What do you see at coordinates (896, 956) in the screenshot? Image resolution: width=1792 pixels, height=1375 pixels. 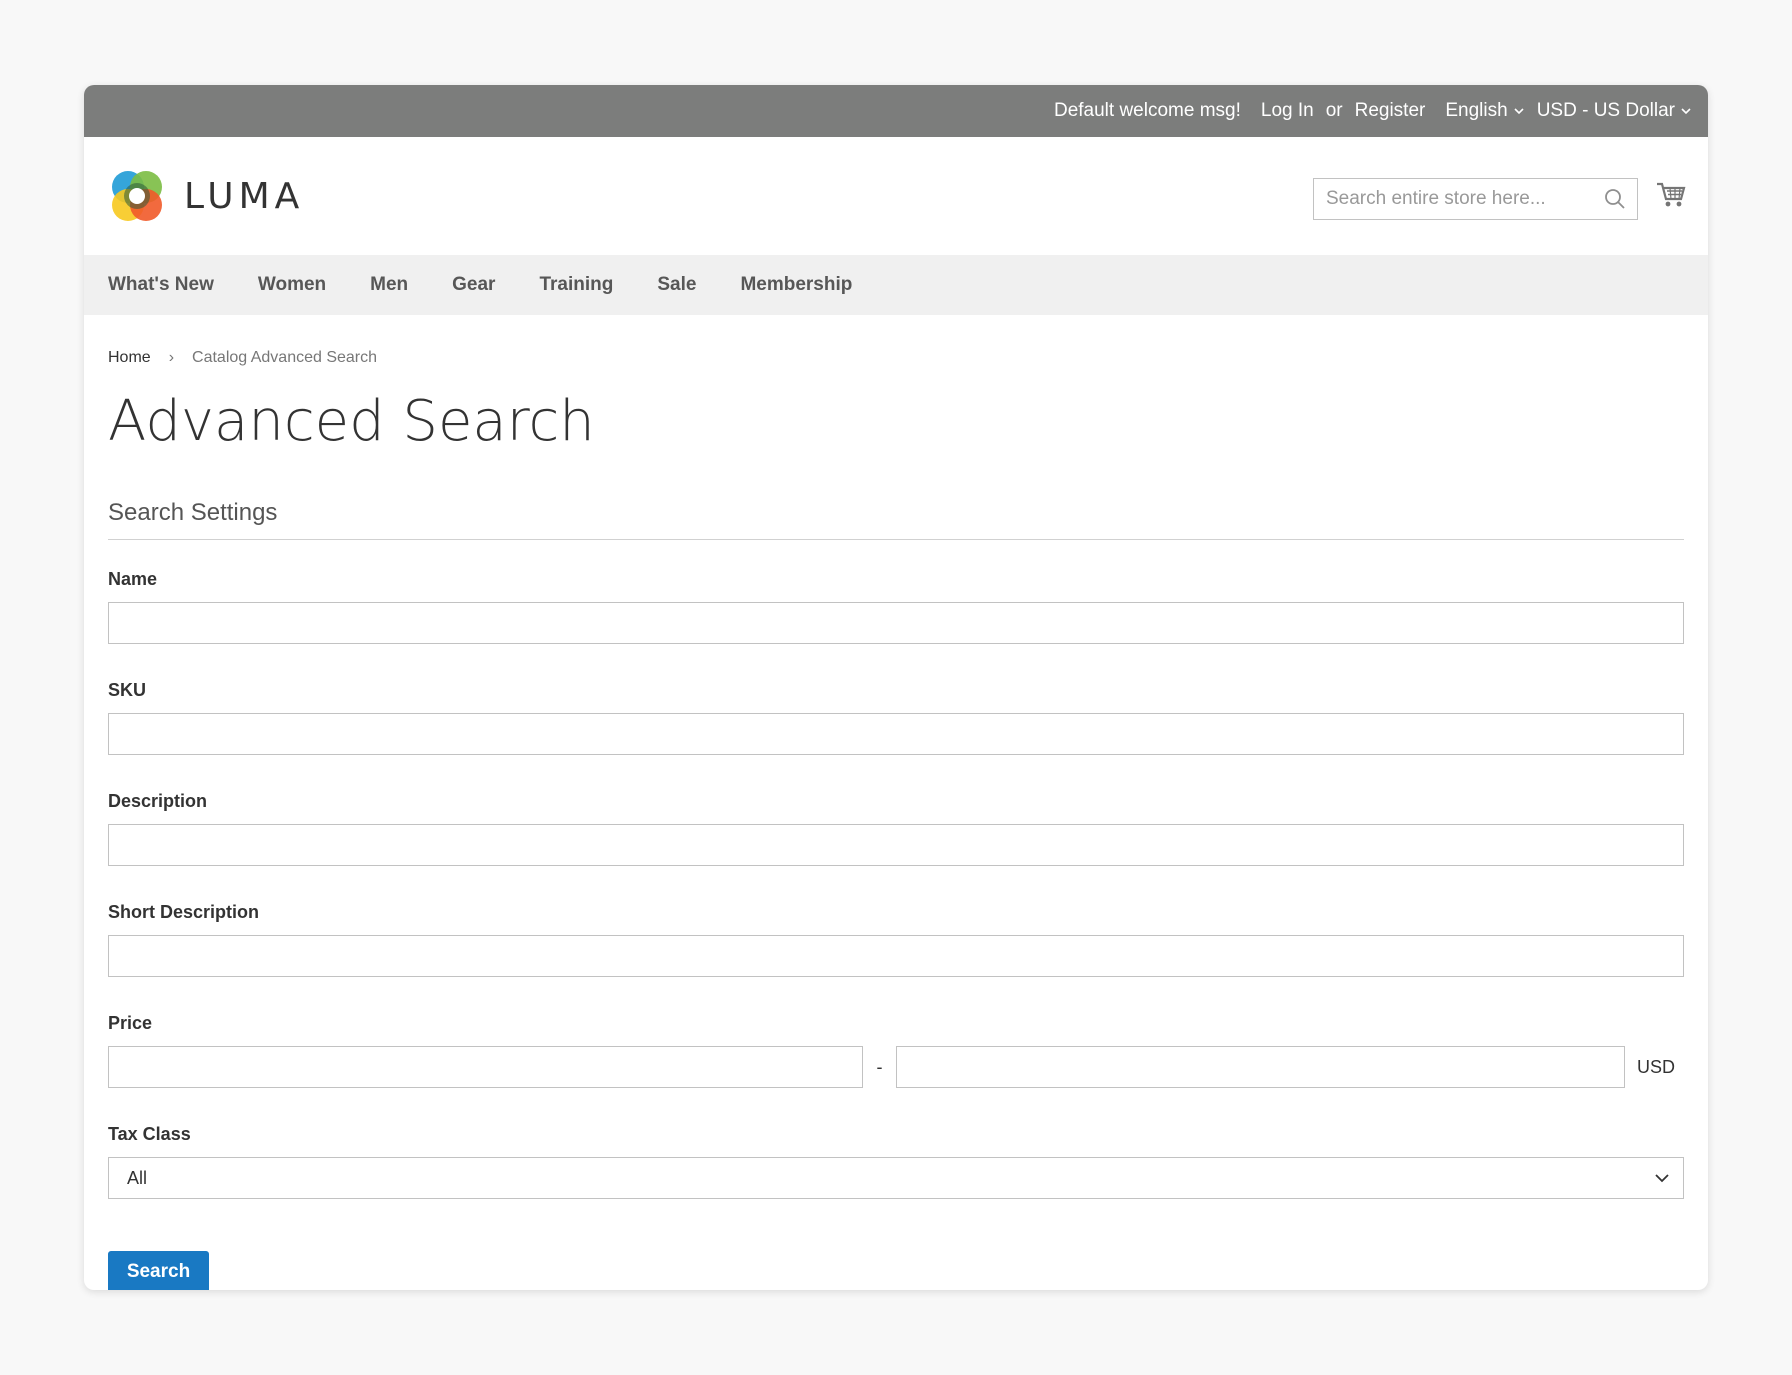 I see `short-description-input` at bounding box center [896, 956].